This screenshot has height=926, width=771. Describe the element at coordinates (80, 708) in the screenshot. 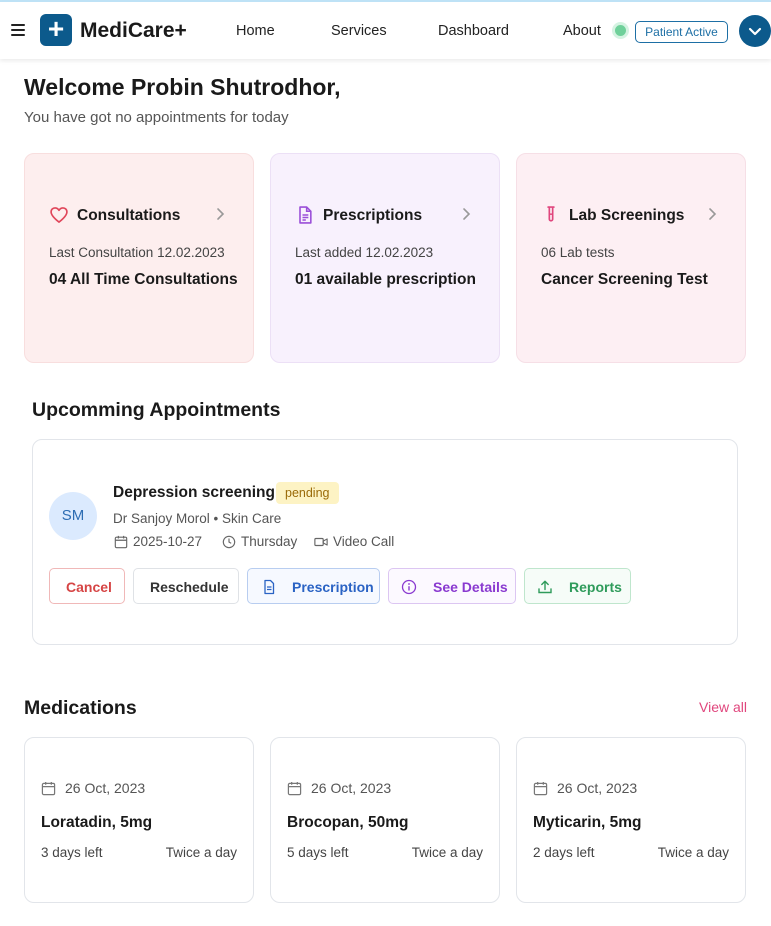

I see `medications-section-title: Medications` at that location.